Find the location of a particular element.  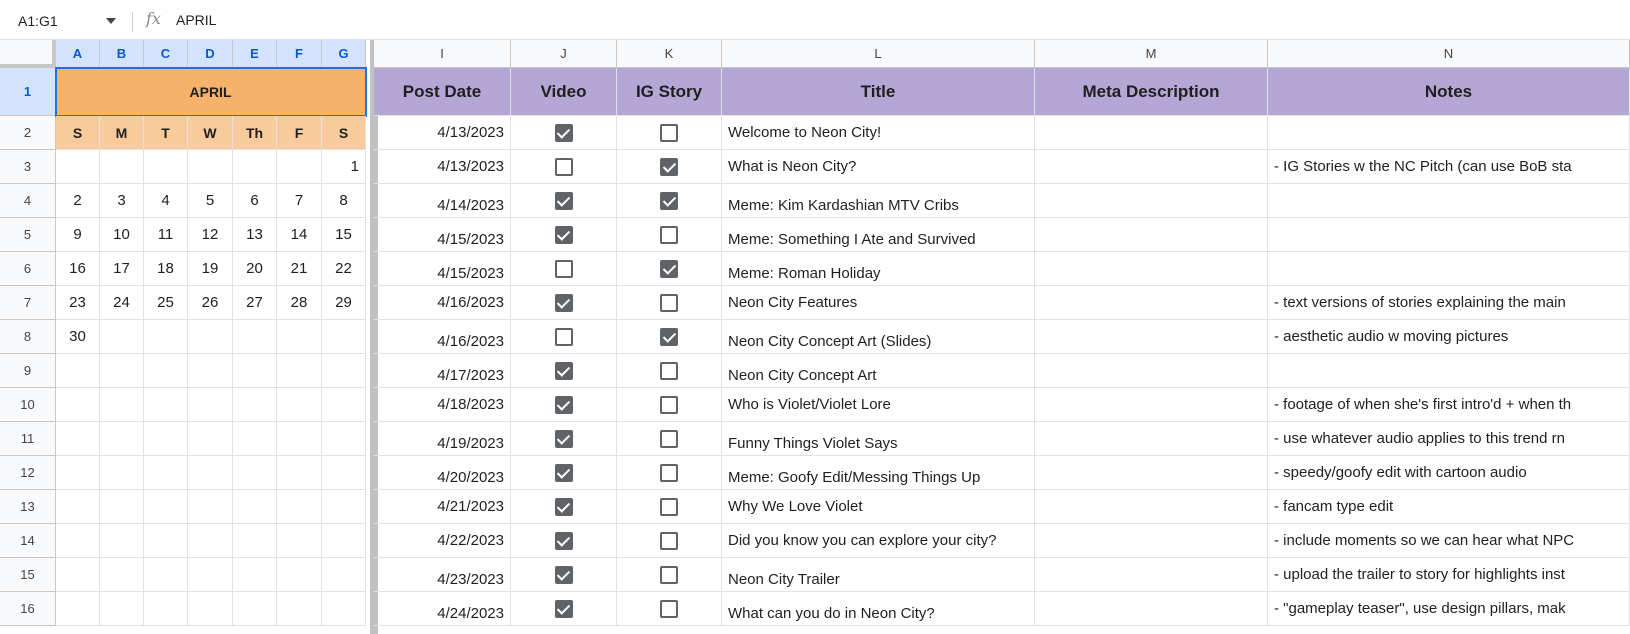

post-date-cell: 4/24/2023 is located at coordinates (442, 609).